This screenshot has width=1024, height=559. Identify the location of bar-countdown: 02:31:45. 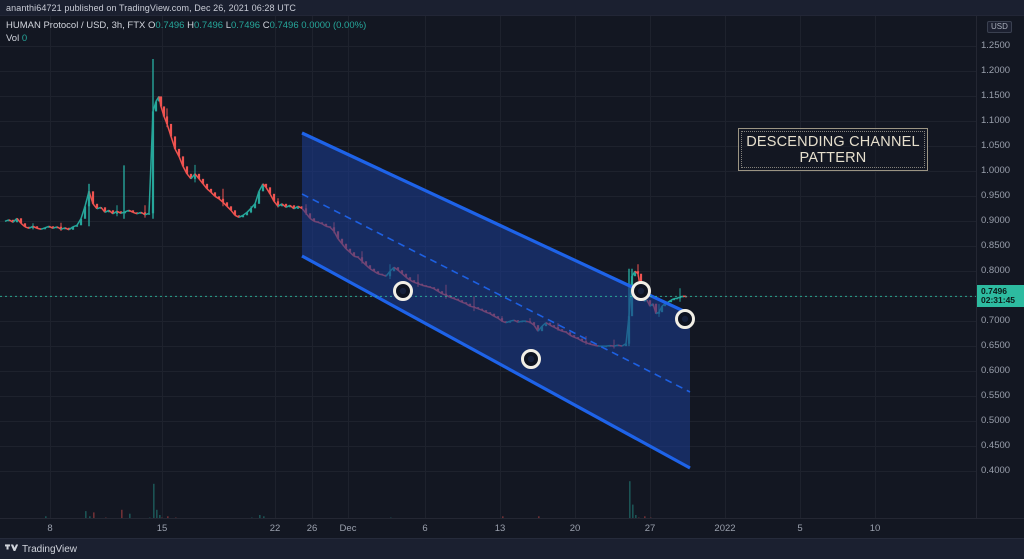
(998, 300).